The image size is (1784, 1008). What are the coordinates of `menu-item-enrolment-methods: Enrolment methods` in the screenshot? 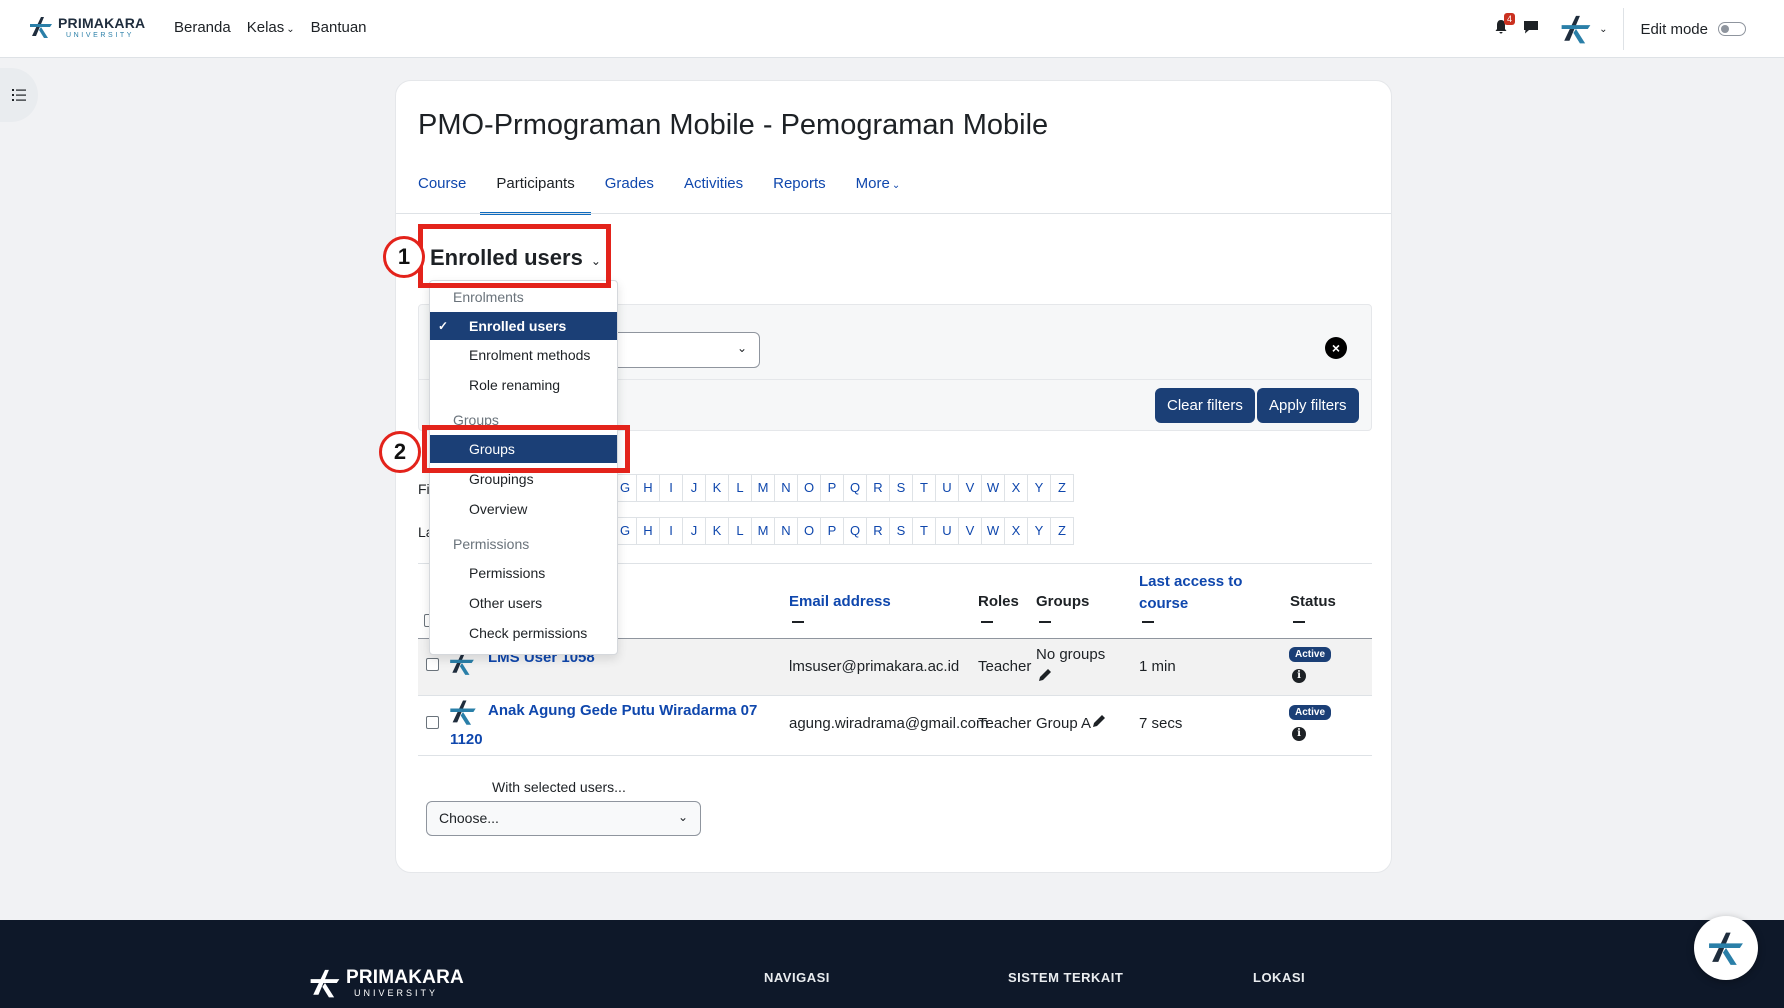 It's located at (523, 355).